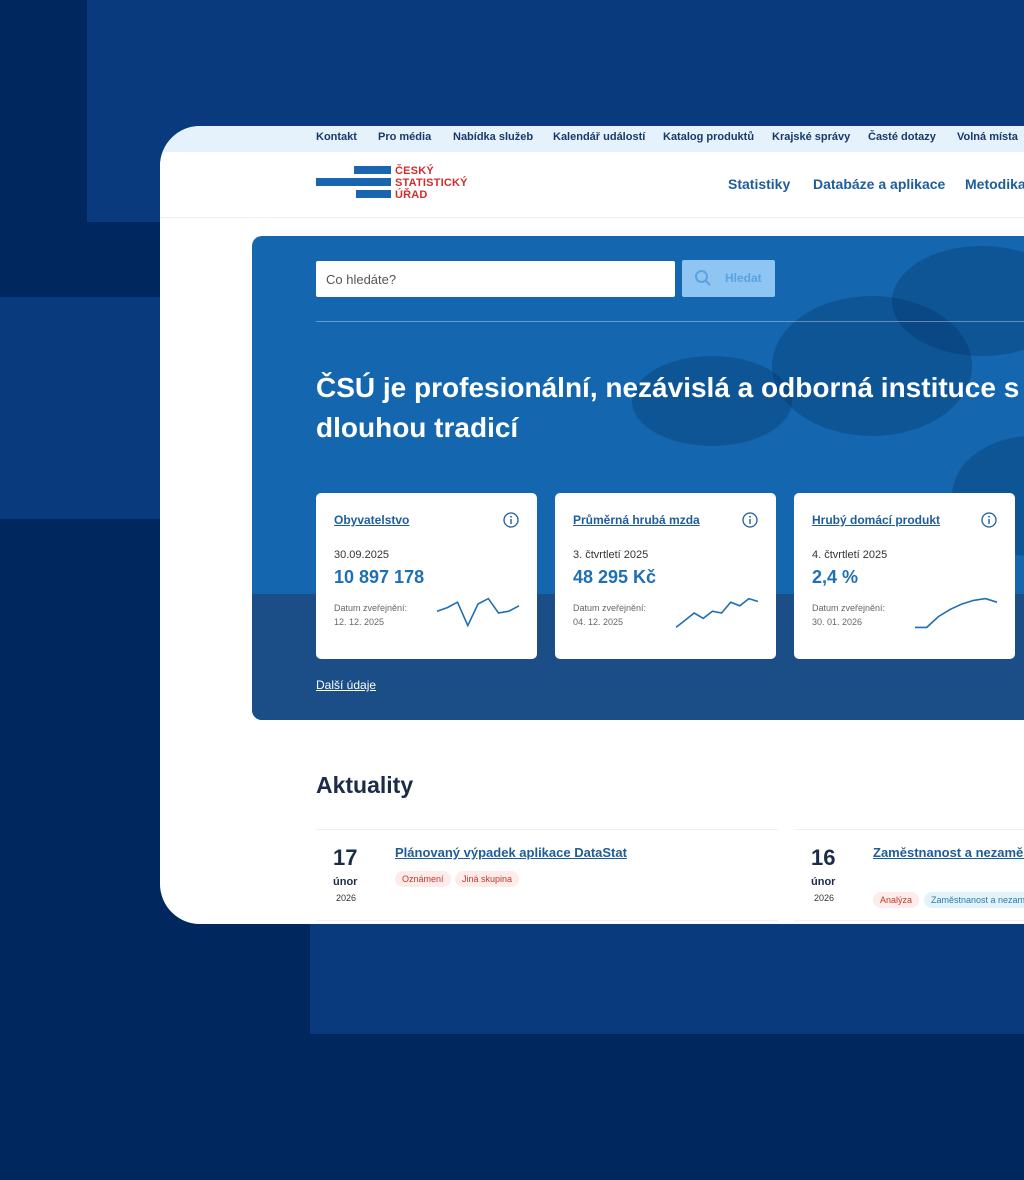 The image size is (1024, 1180). I want to click on stat-value: 48 295 Kč, so click(615, 577).